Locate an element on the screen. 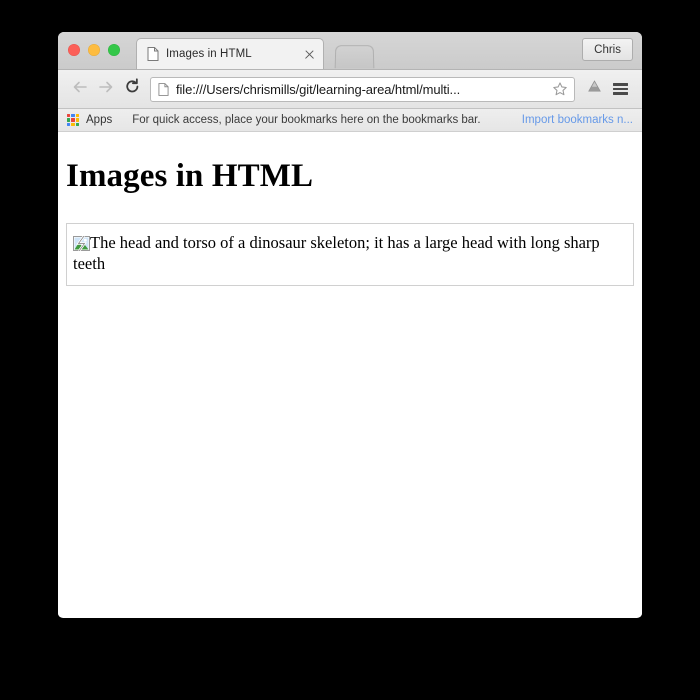 This screenshot has width=700, height=700. tab-strip: Images in HTML Chris is located at coordinates (350, 51).